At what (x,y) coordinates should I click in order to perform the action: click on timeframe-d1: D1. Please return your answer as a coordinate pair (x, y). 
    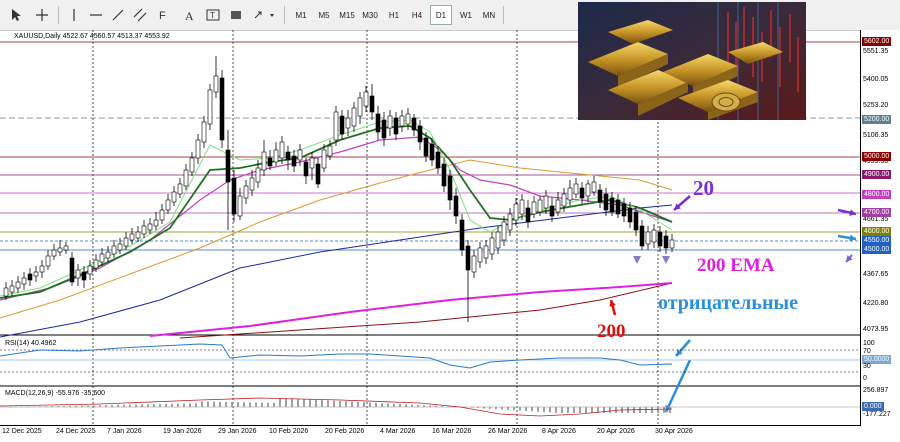
    Looking at the image, I should click on (441, 15).